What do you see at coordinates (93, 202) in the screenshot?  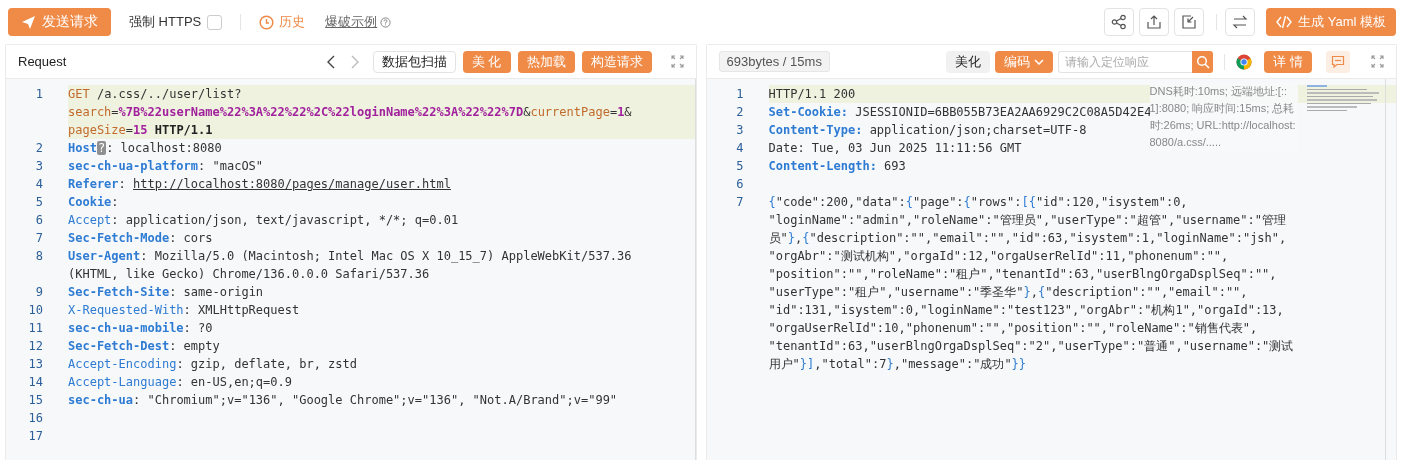 I see `code-line: Cookie:` at bounding box center [93, 202].